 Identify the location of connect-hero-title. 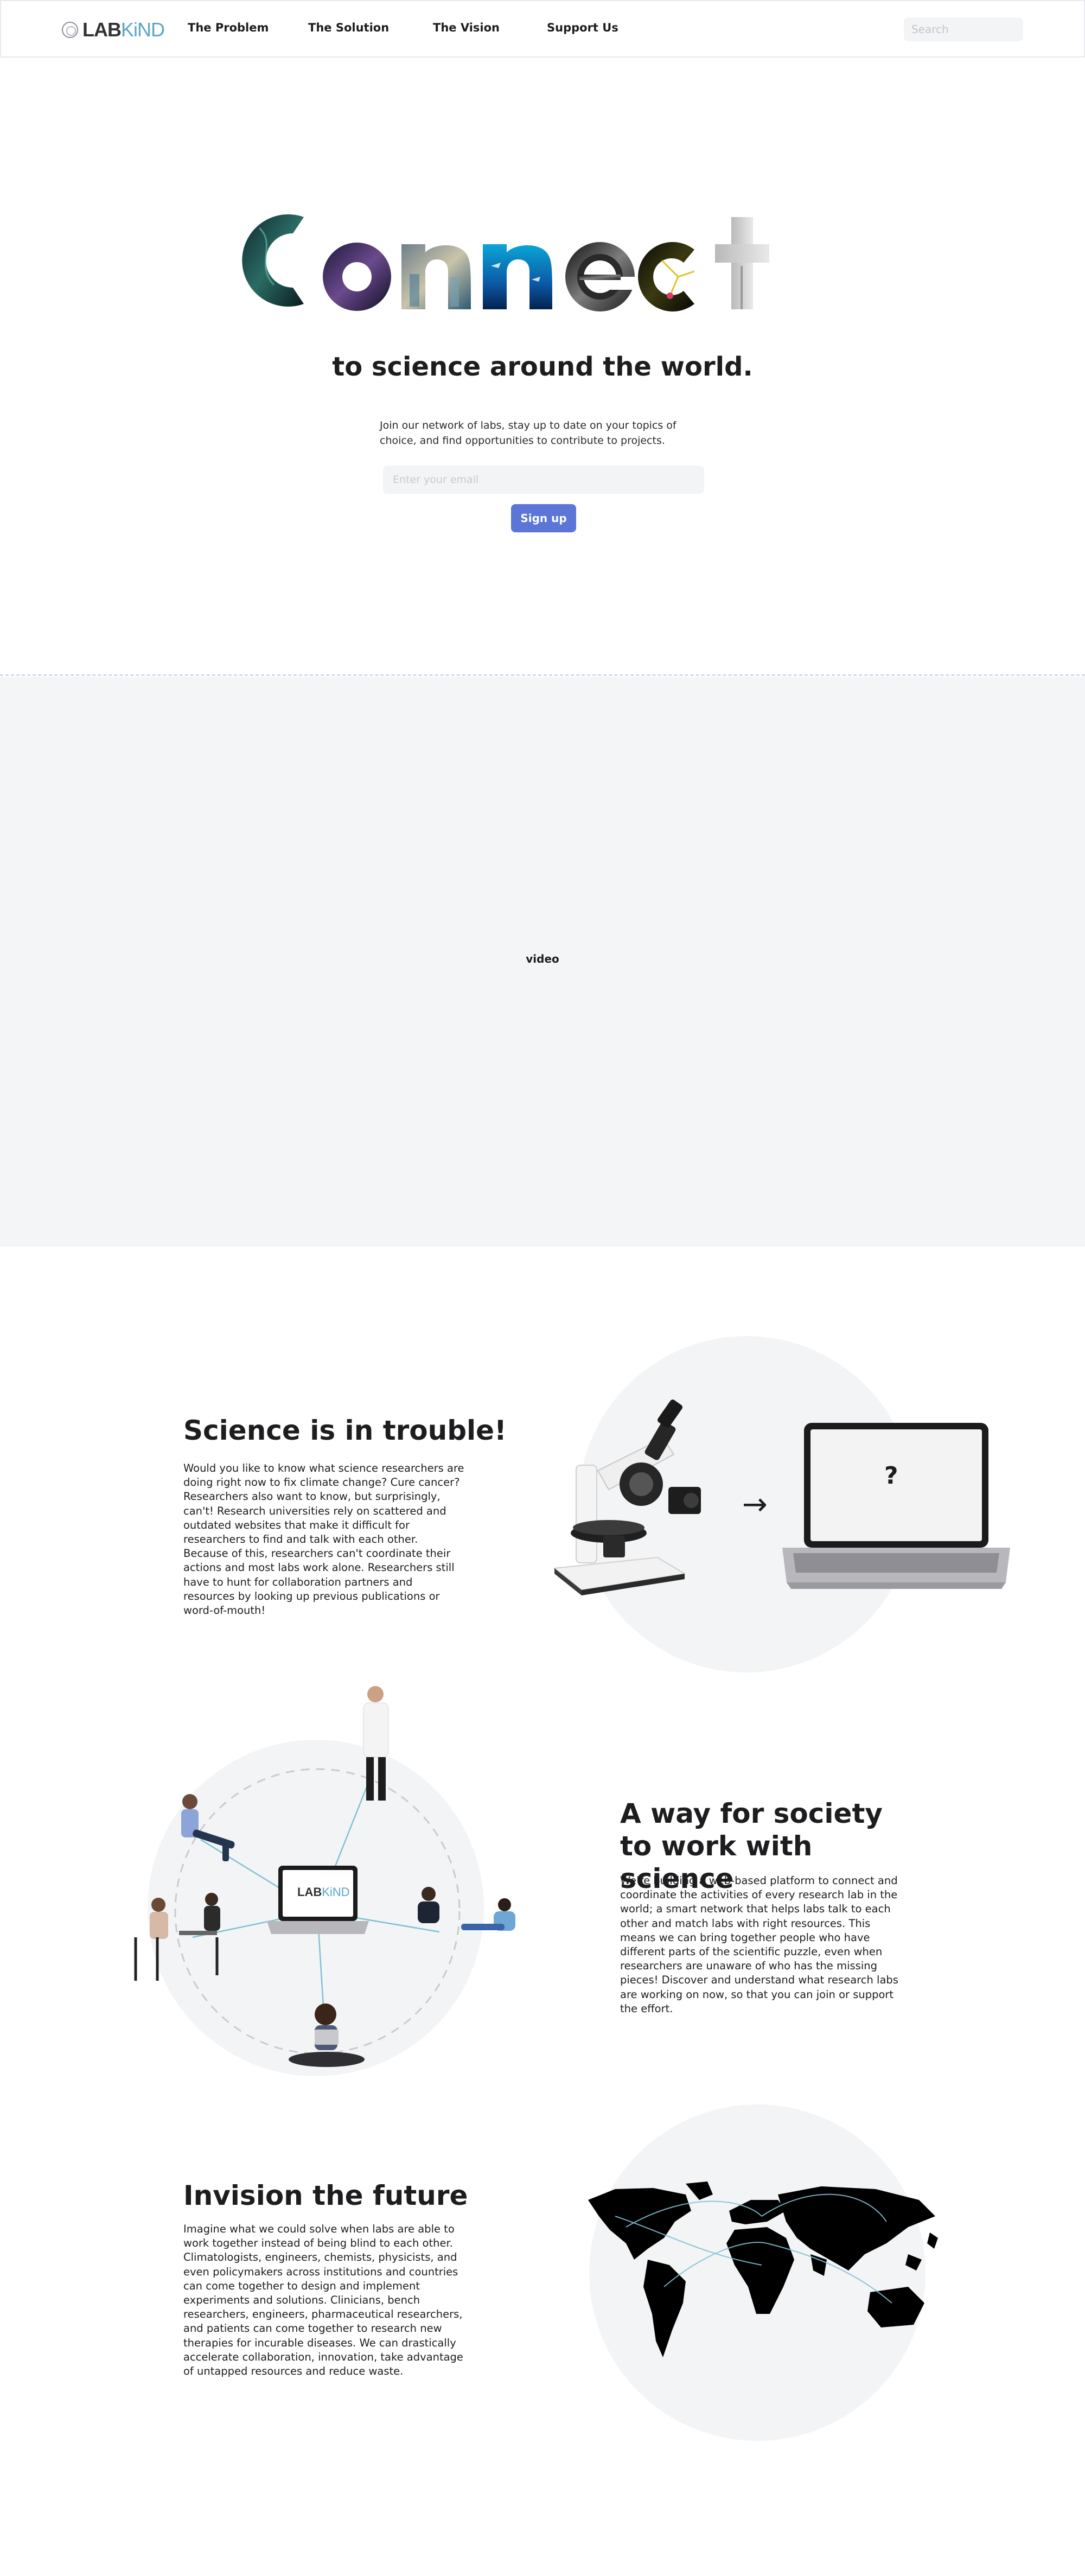
(505, 262).